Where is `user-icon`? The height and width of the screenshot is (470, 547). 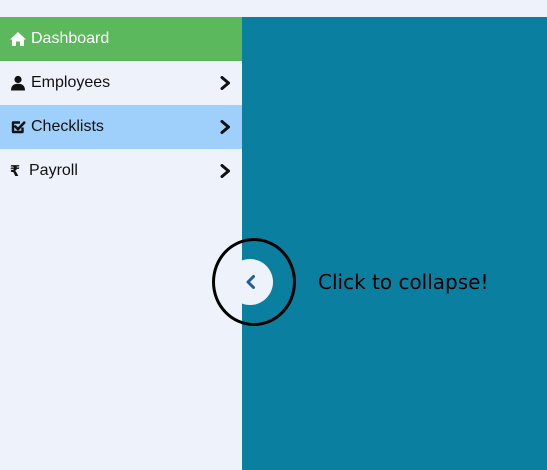
user-icon is located at coordinates (18, 83).